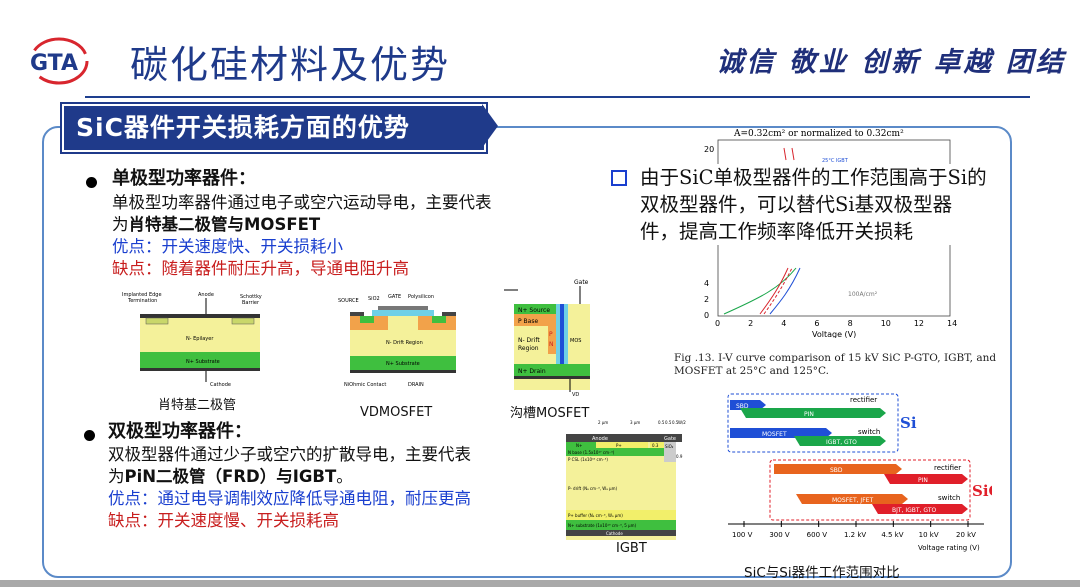  What do you see at coordinates (528, 348) in the screenshot?
I see `svg-text: Region` at bounding box center [528, 348].